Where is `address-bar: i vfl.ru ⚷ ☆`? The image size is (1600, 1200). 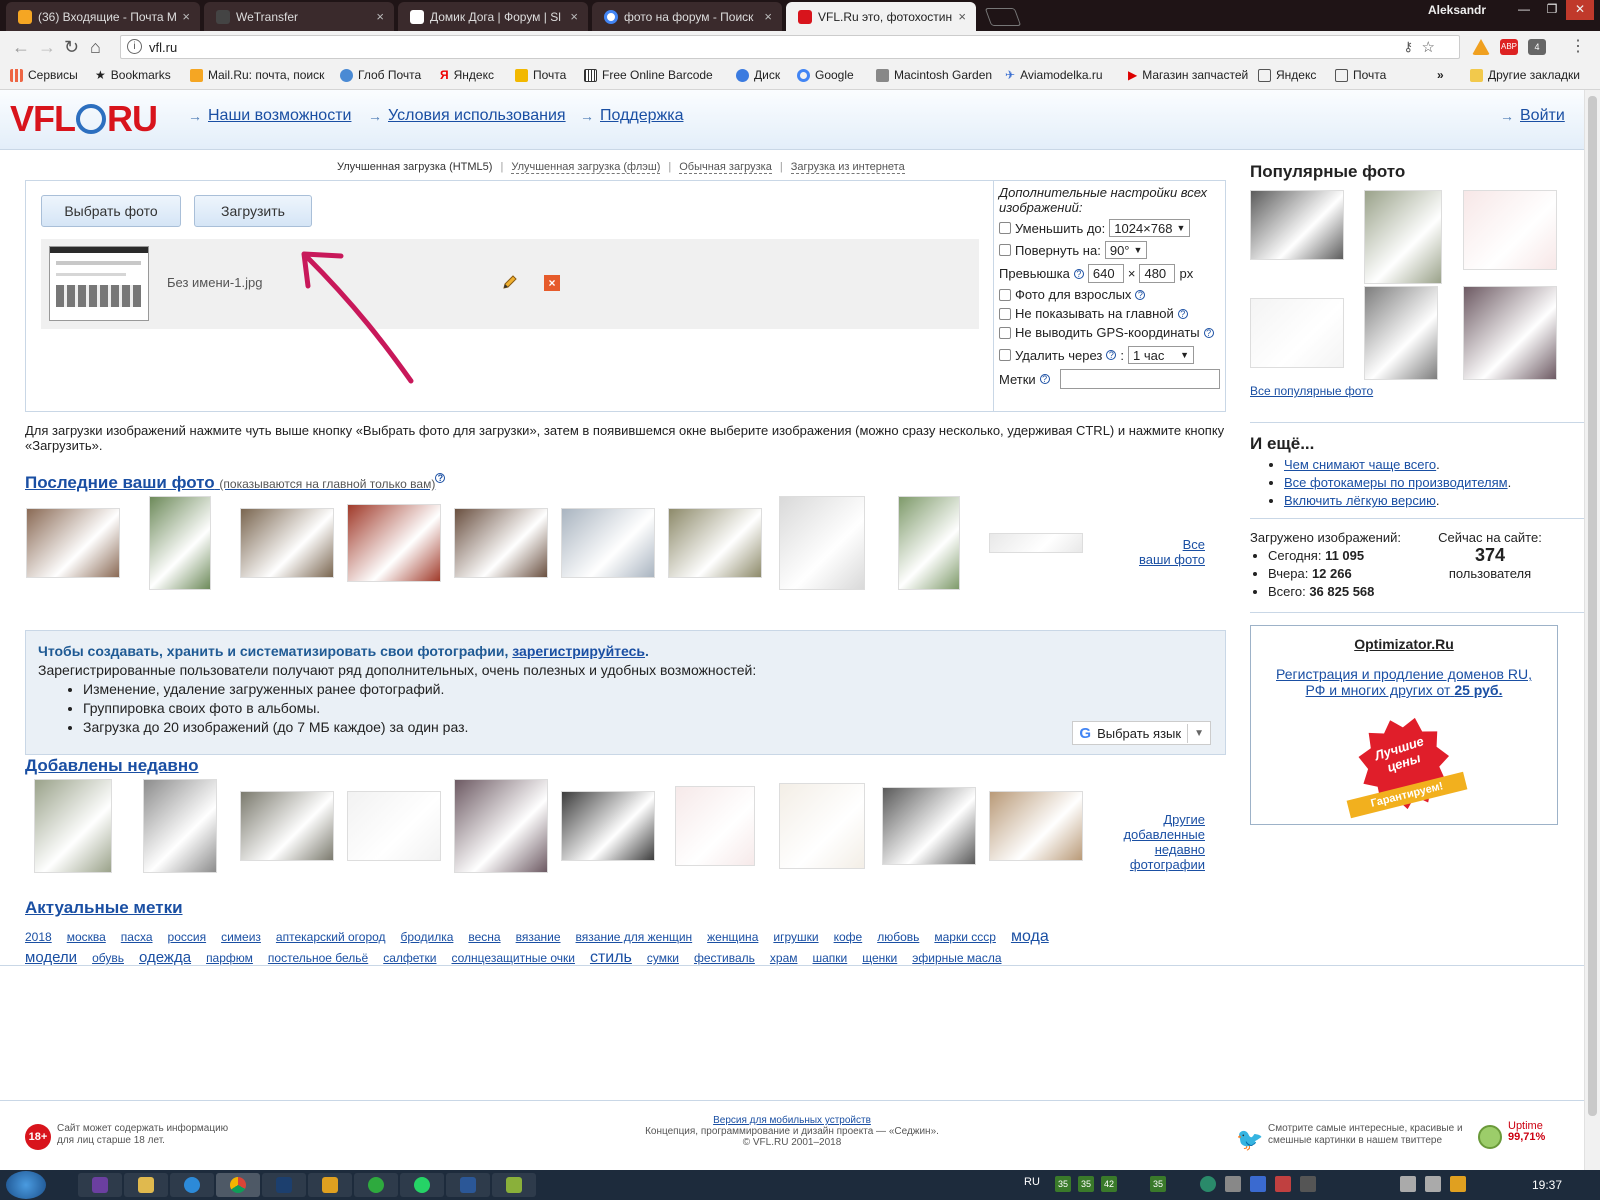 address-bar: i vfl.ru ⚷ ☆ is located at coordinates (790, 47).